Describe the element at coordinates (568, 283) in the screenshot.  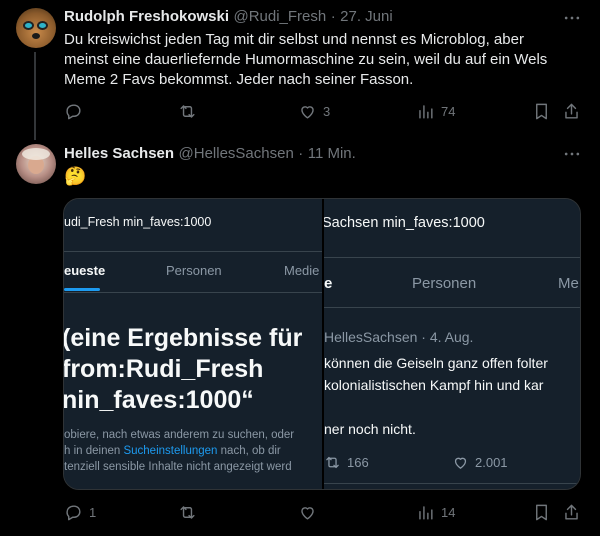
I see `tab-media: Me` at that location.